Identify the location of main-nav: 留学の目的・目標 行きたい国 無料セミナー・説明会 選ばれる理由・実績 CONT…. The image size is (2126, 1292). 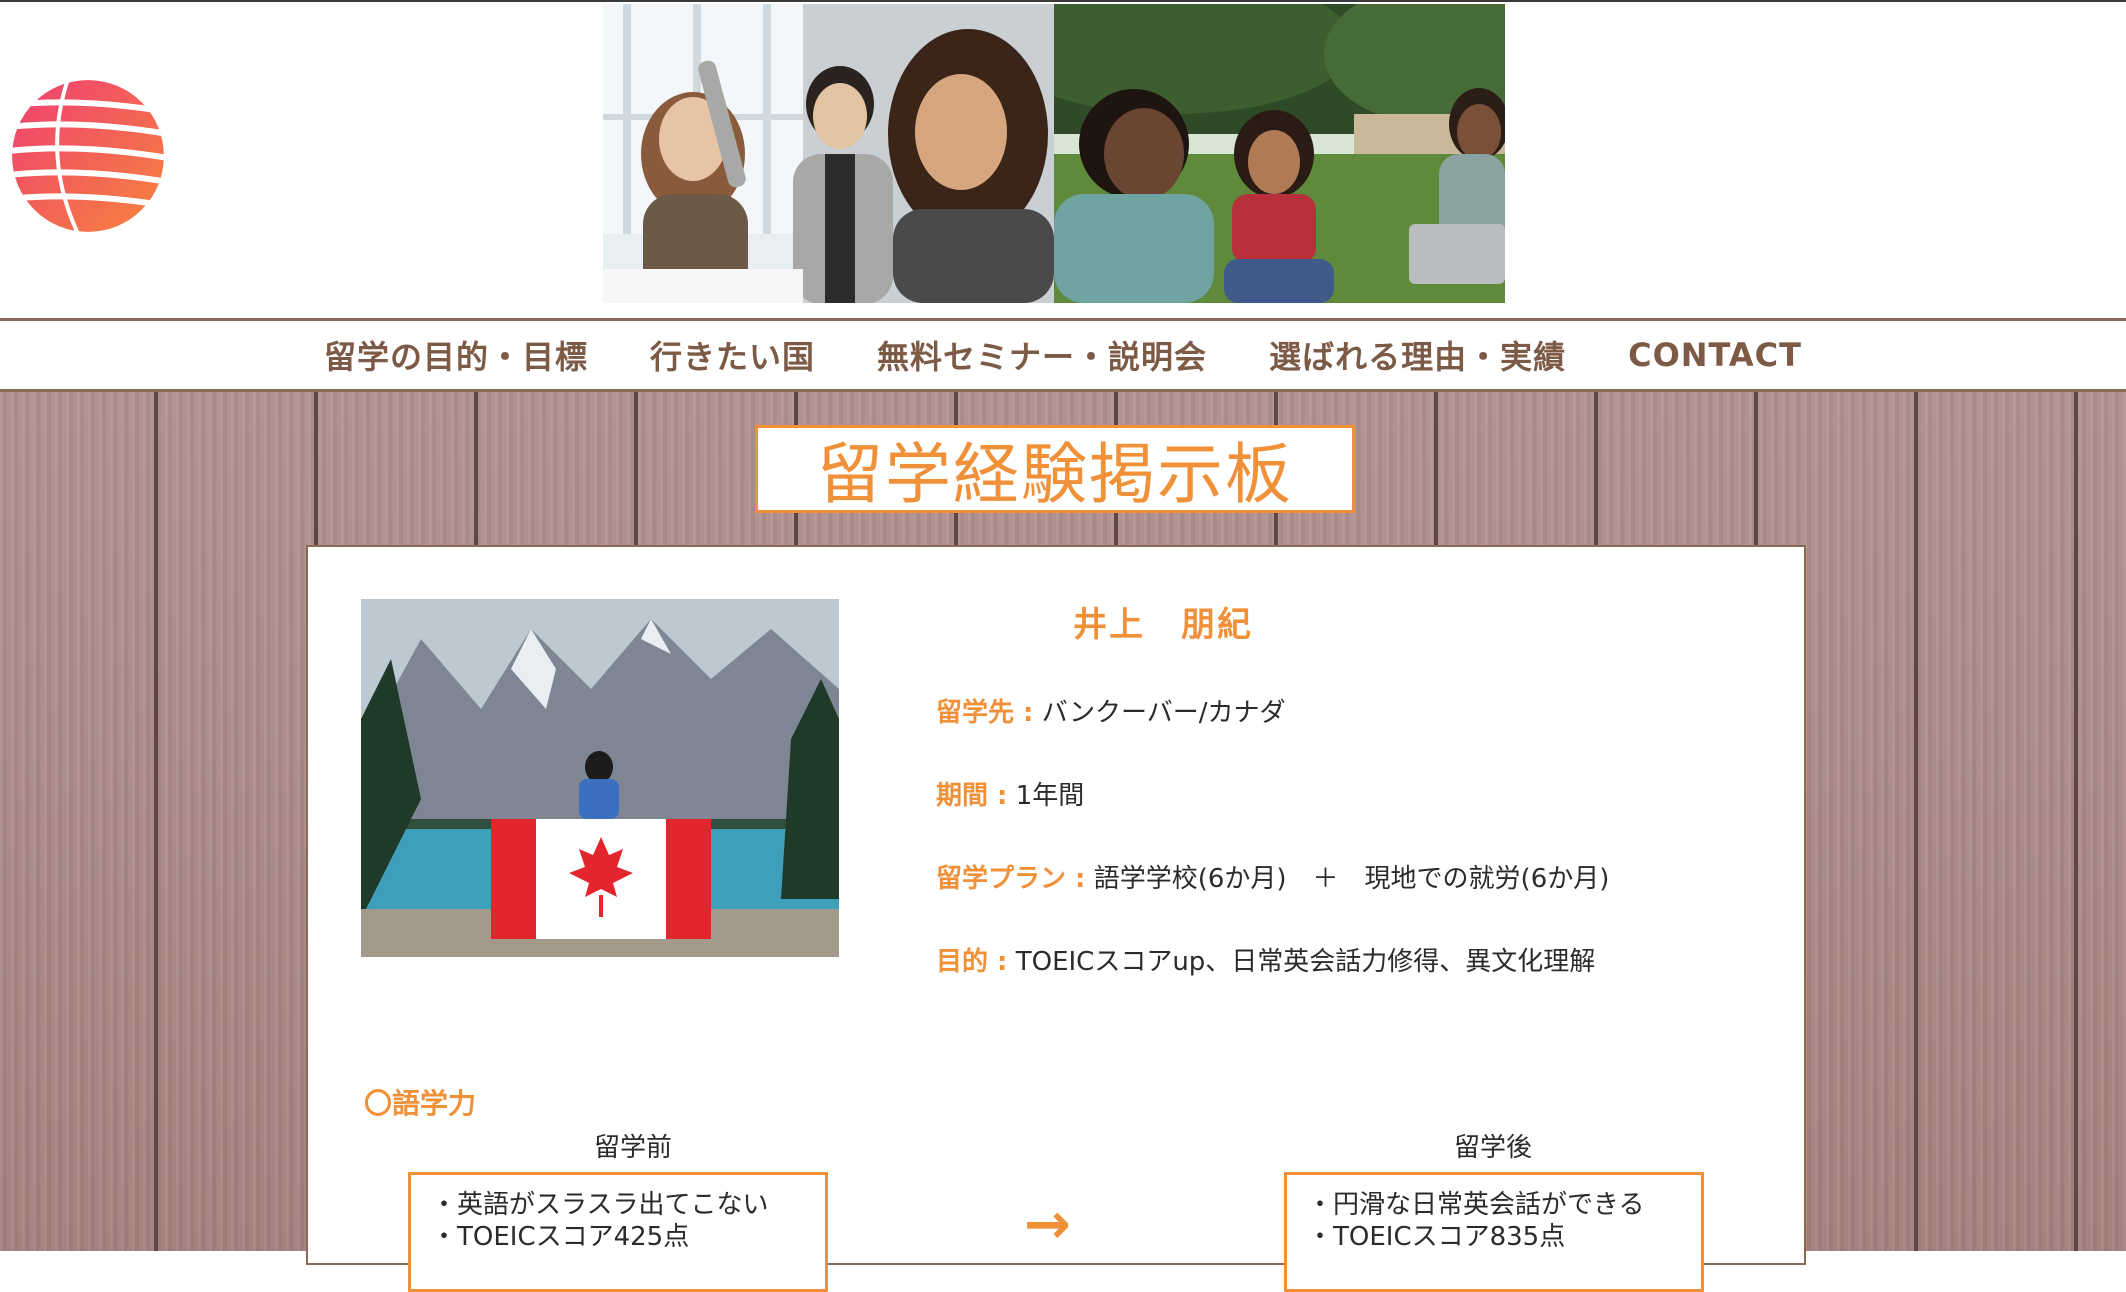
(1063, 355).